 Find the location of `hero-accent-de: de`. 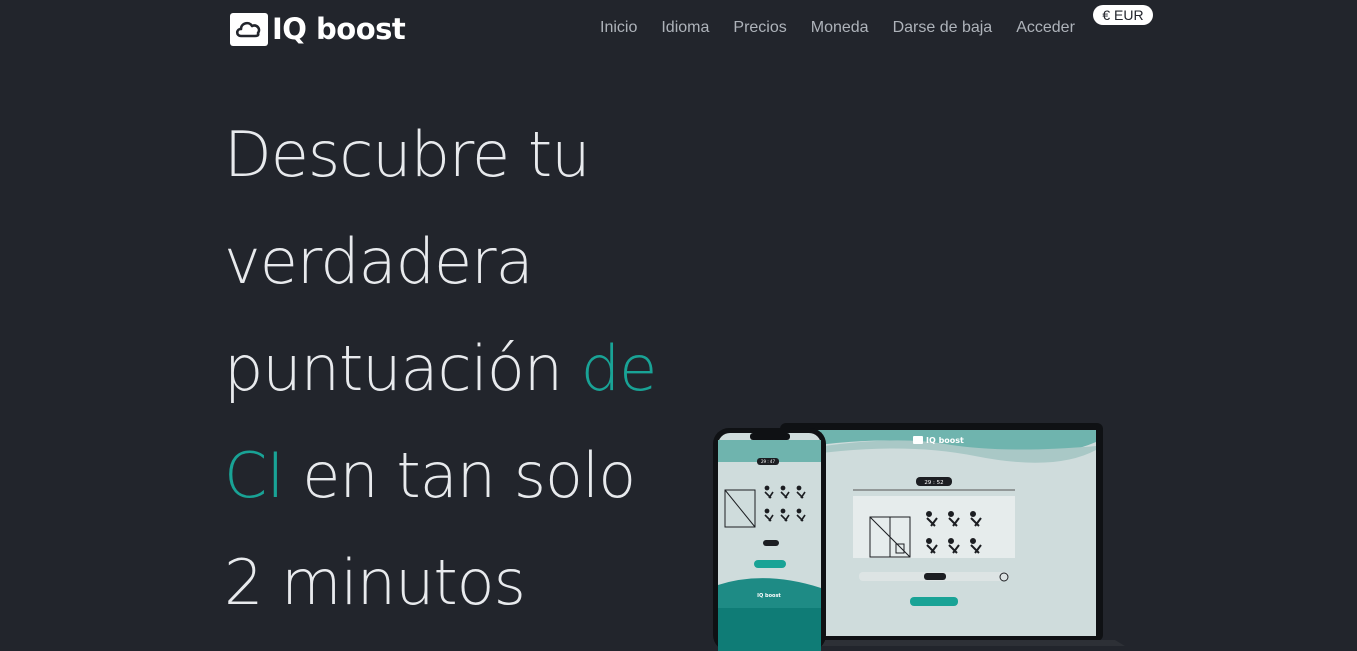

hero-accent-de: de is located at coordinates (618, 368).